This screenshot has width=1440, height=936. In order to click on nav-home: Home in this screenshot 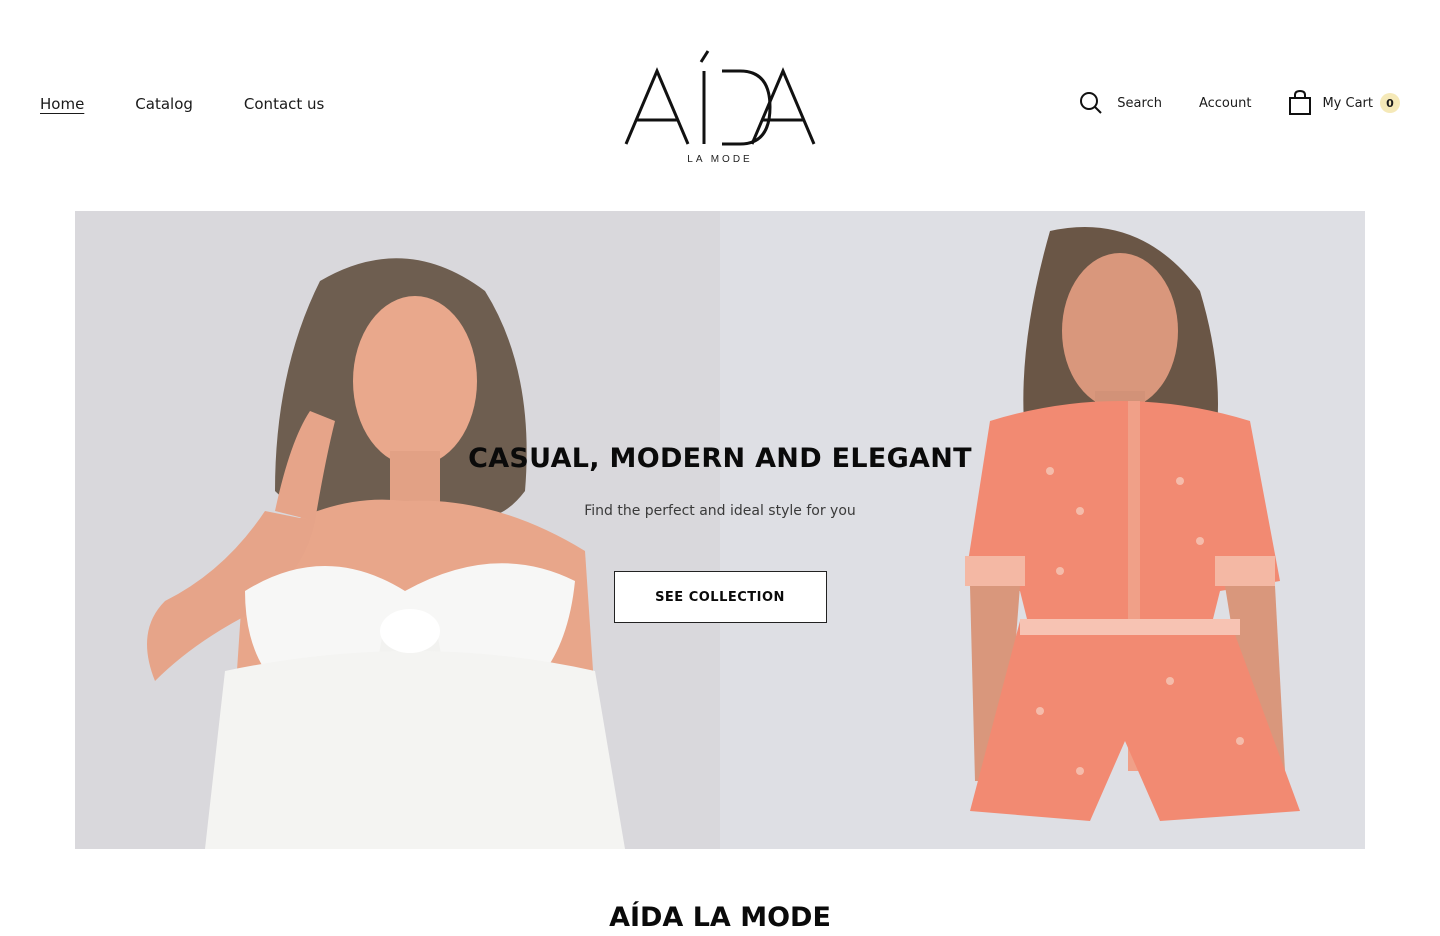, I will do `click(62, 104)`.